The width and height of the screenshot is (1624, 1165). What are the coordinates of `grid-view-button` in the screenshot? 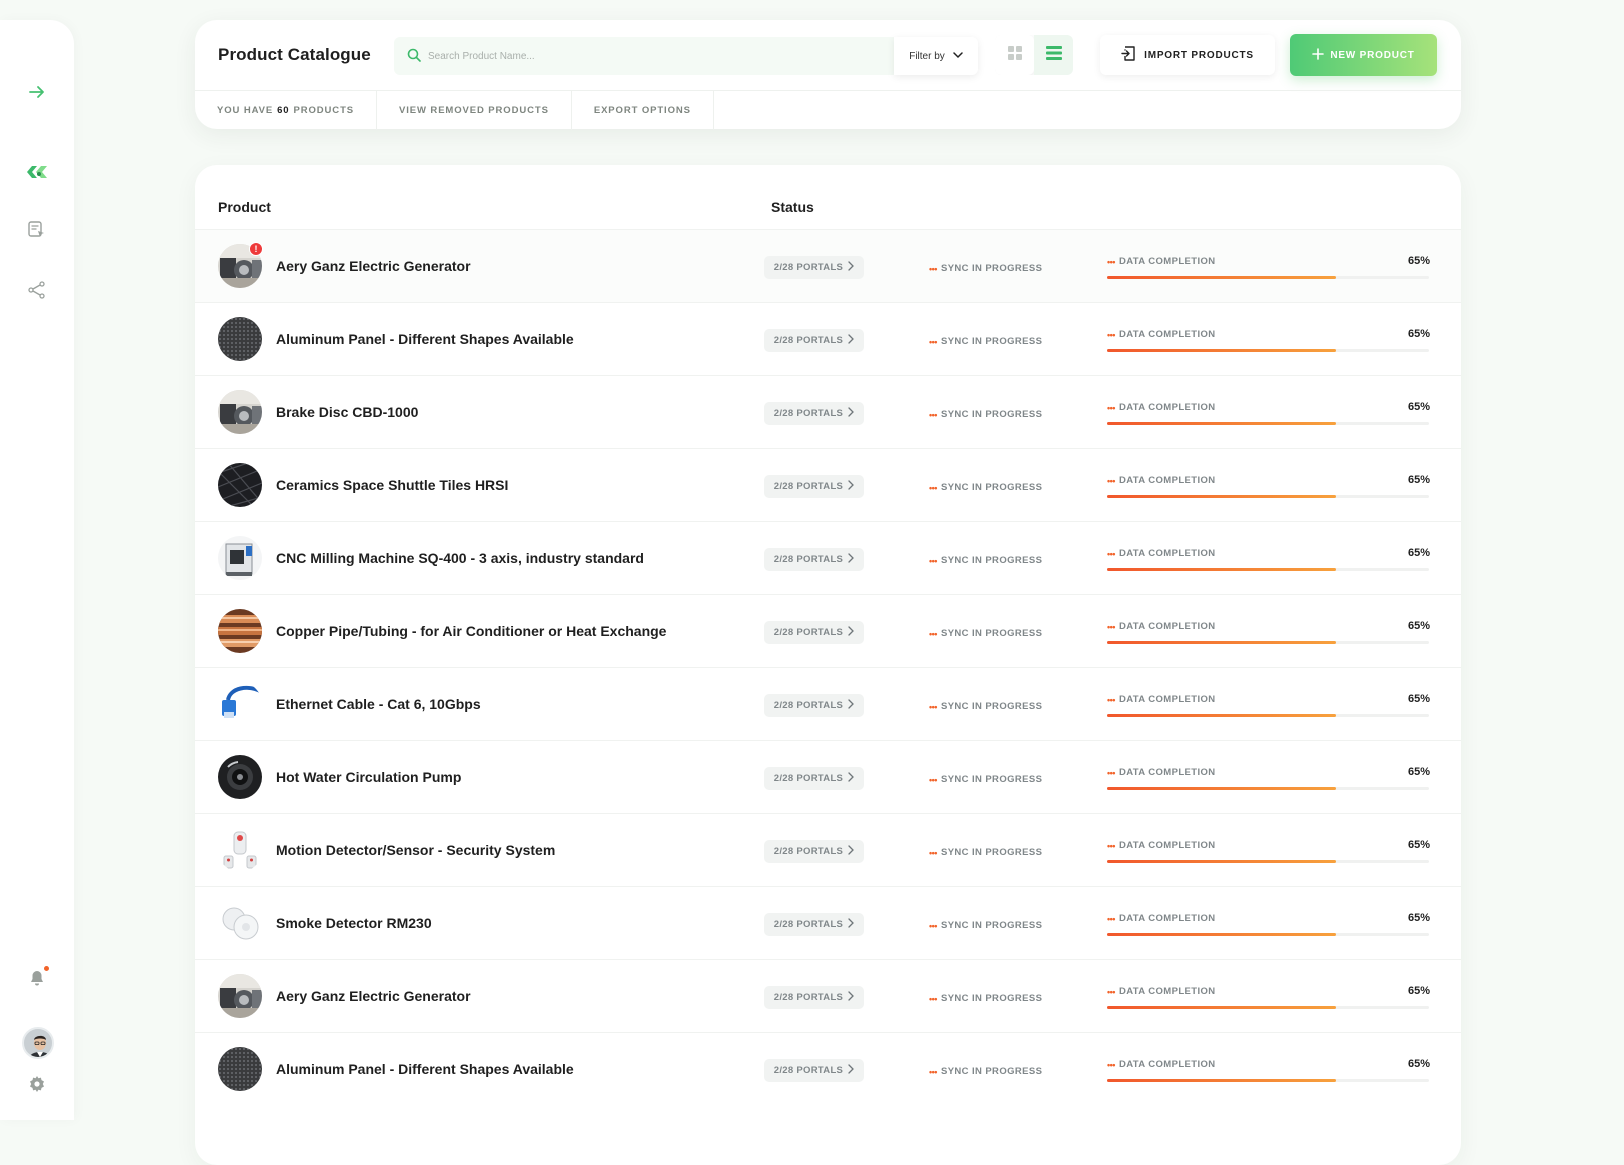 It's located at (1014, 55).